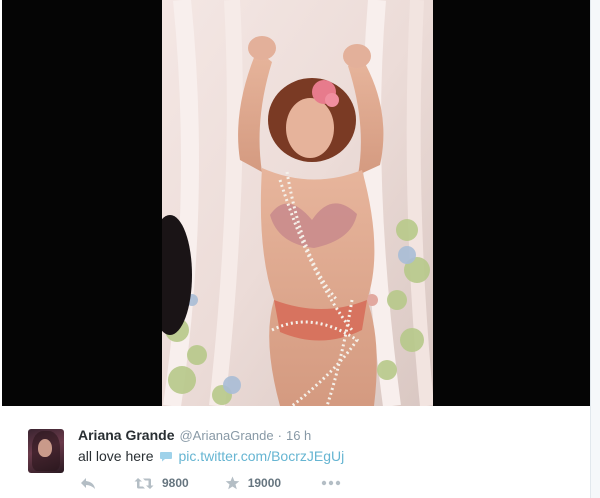  What do you see at coordinates (45, 448) in the screenshot?
I see `avatar-face` at bounding box center [45, 448].